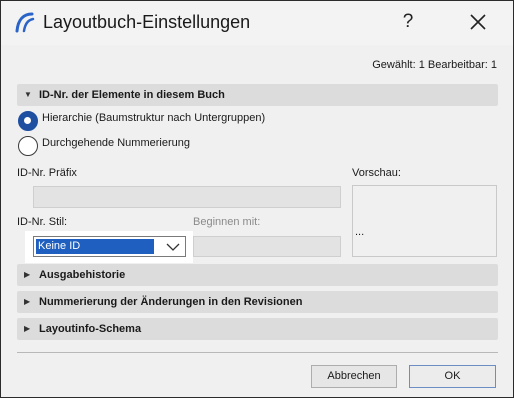 The width and height of the screenshot is (514, 398). What do you see at coordinates (434, 65) in the screenshot?
I see `selection-status: Gewählt: 1 Bearbeitbar: 1` at bounding box center [434, 65].